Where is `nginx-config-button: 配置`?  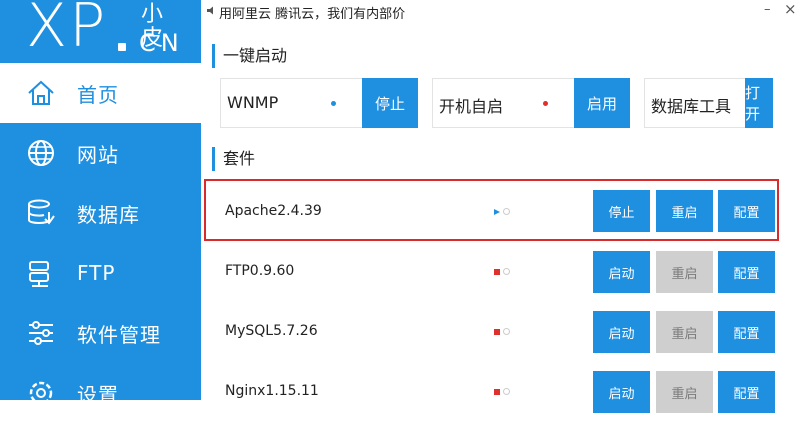
nginx-config-button: 配置 is located at coordinates (746, 392).